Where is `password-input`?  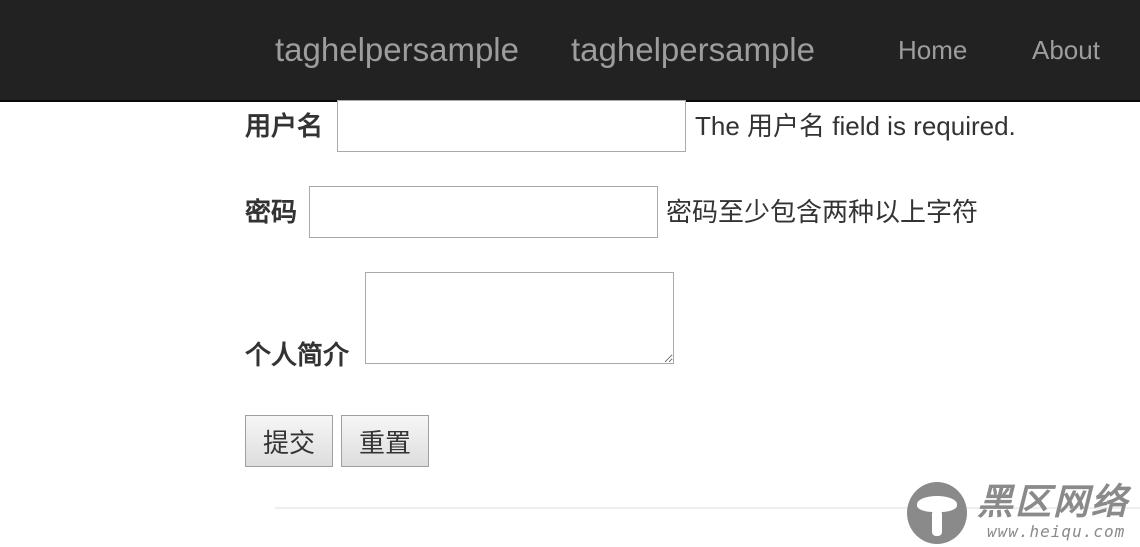
password-input is located at coordinates (483, 212).